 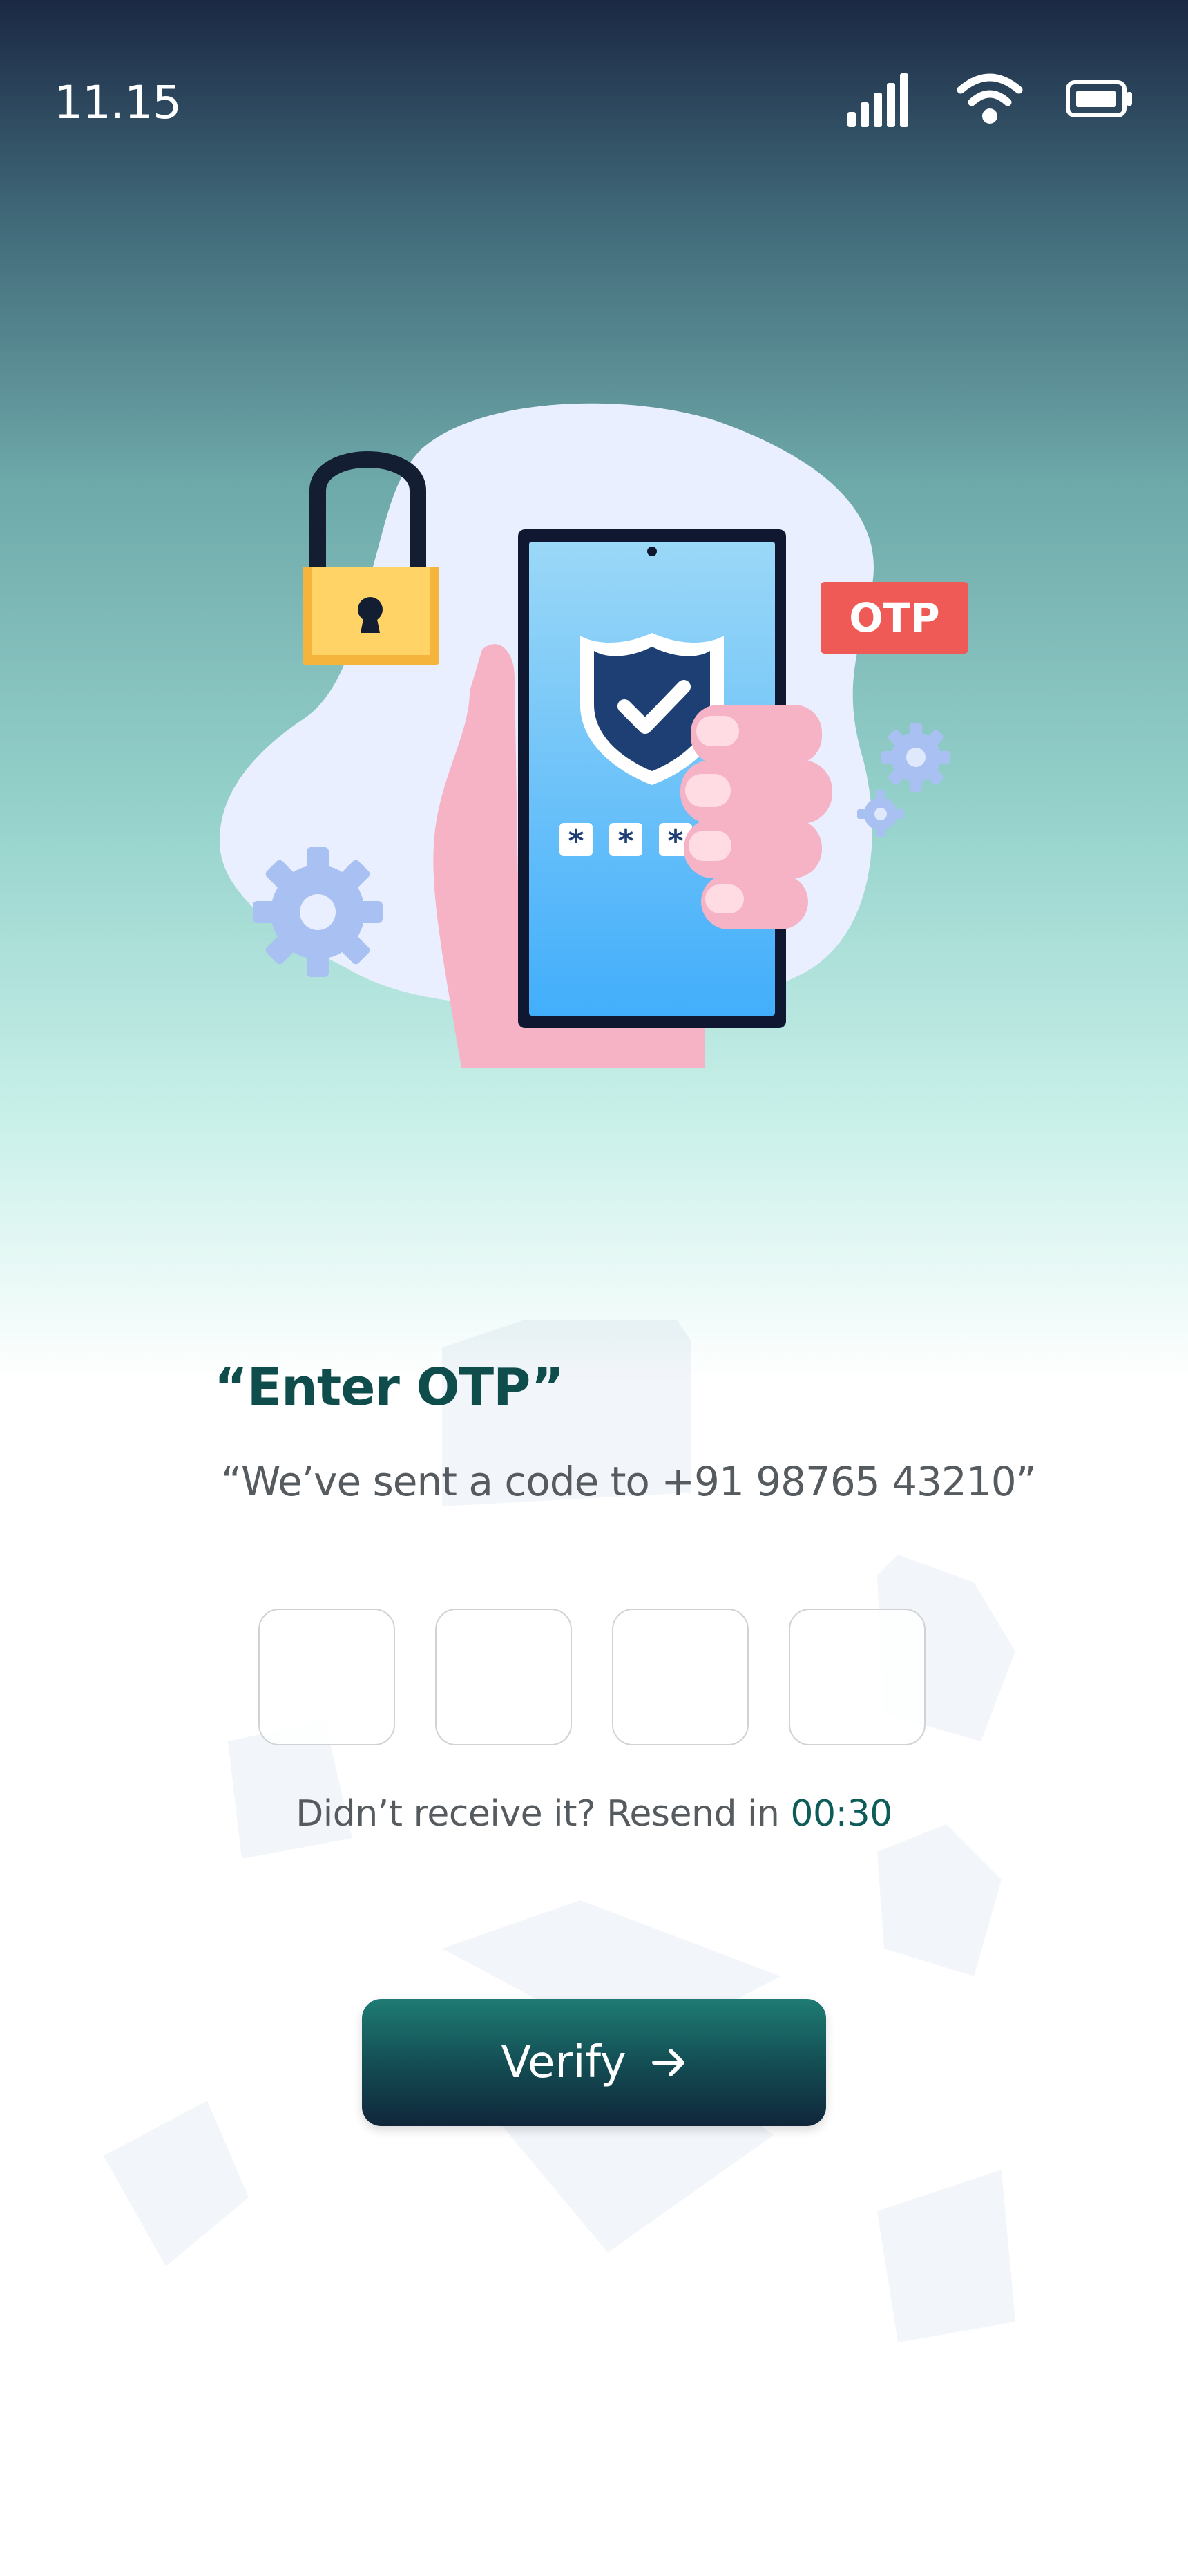 I want to click on mask-char-2: *, so click(x=625, y=841).